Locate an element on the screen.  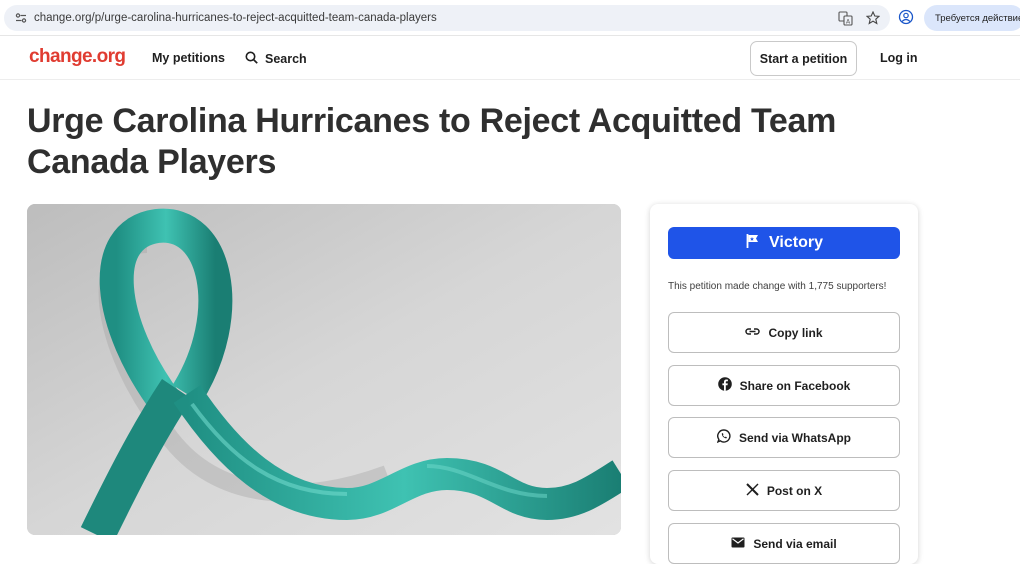
flag-icon is located at coordinates (753, 243).